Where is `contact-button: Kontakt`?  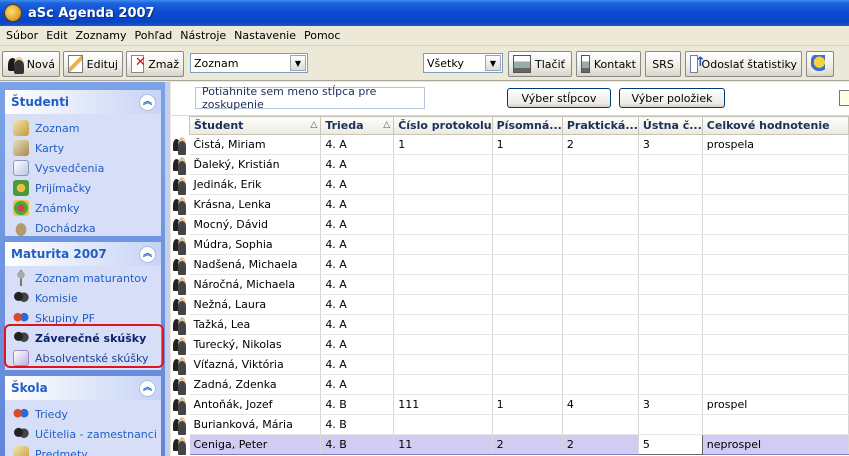
contact-button: Kontakt is located at coordinates (608, 64).